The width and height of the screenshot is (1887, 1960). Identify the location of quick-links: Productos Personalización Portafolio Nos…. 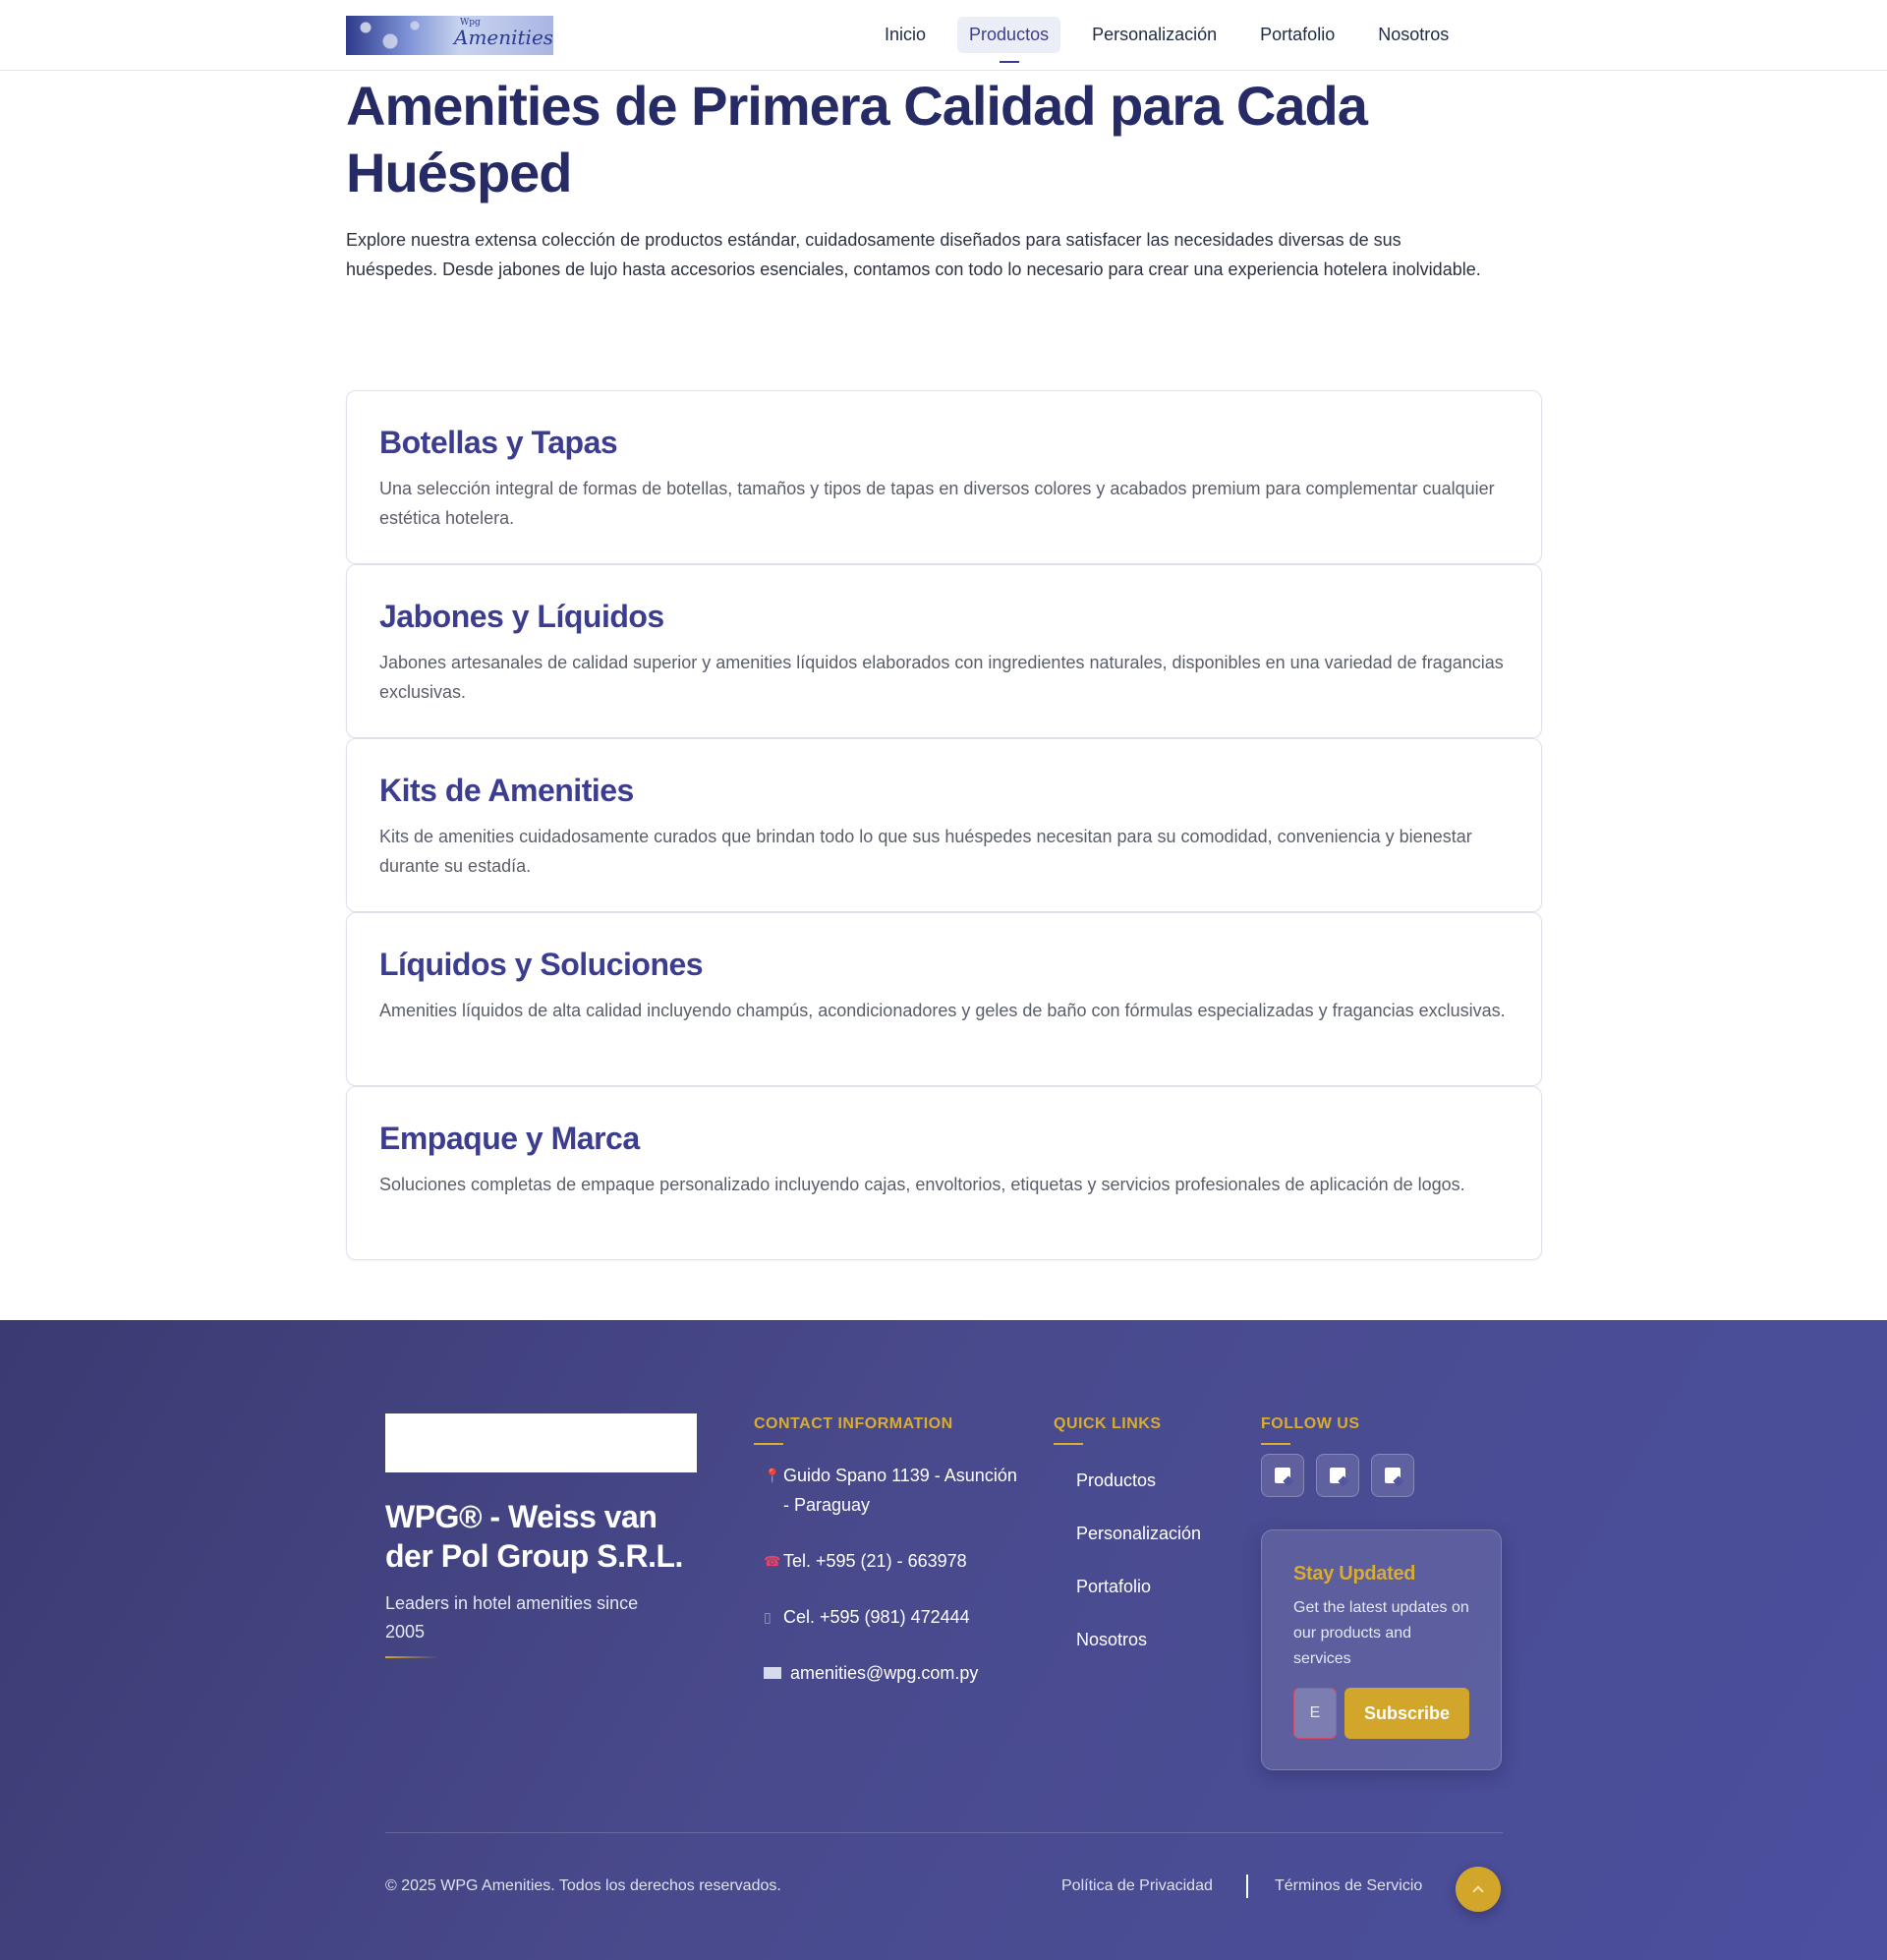
(1127, 1572).